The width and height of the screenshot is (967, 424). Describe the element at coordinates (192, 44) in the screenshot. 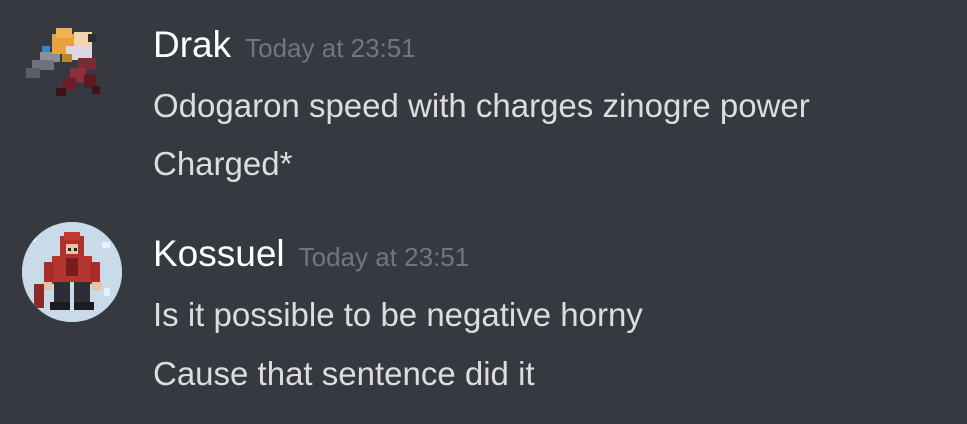

I see `username: Drak` at that location.